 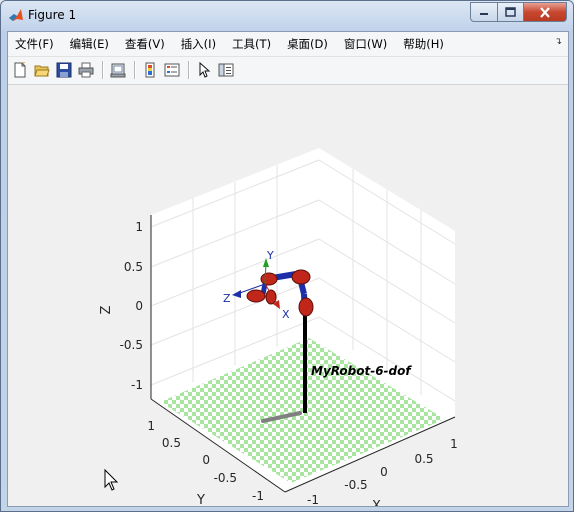 I want to click on open-file-icon, so click(x=42, y=70).